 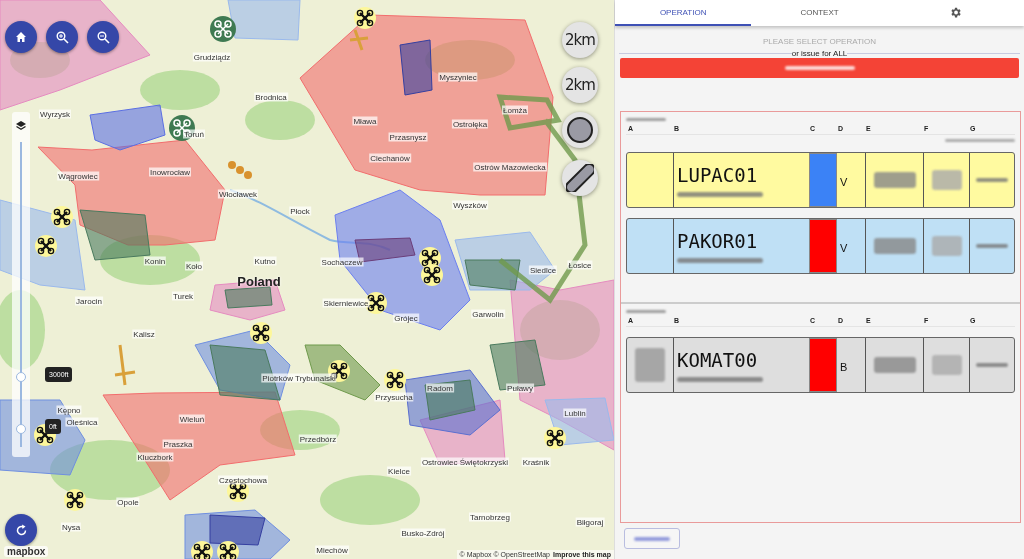 I want to click on place-label: Skierniewice, so click(x=346, y=303).